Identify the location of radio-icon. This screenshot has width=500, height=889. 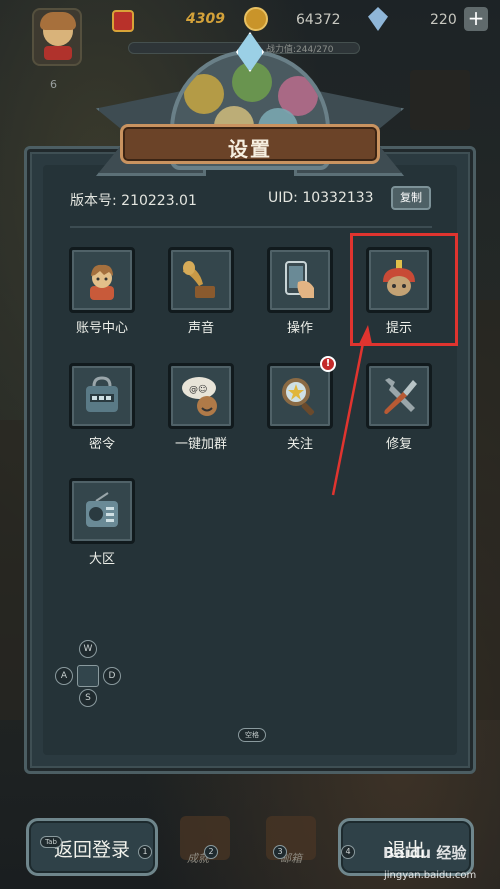
(102, 509).